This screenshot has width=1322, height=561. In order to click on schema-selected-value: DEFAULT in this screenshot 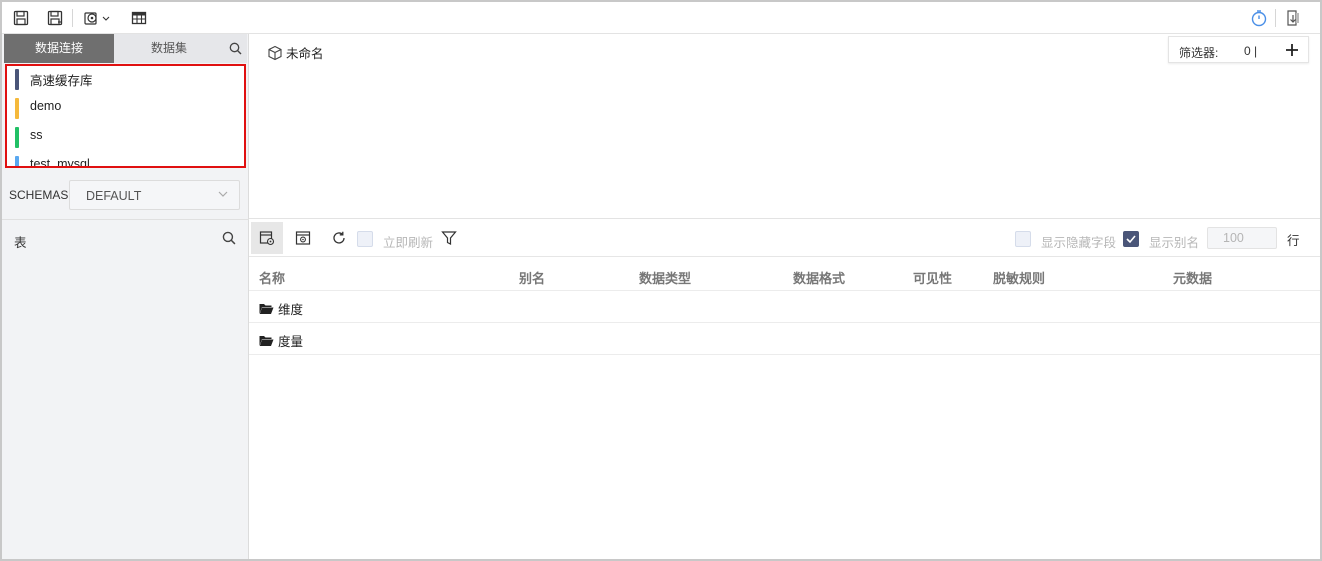, I will do `click(114, 196)`.